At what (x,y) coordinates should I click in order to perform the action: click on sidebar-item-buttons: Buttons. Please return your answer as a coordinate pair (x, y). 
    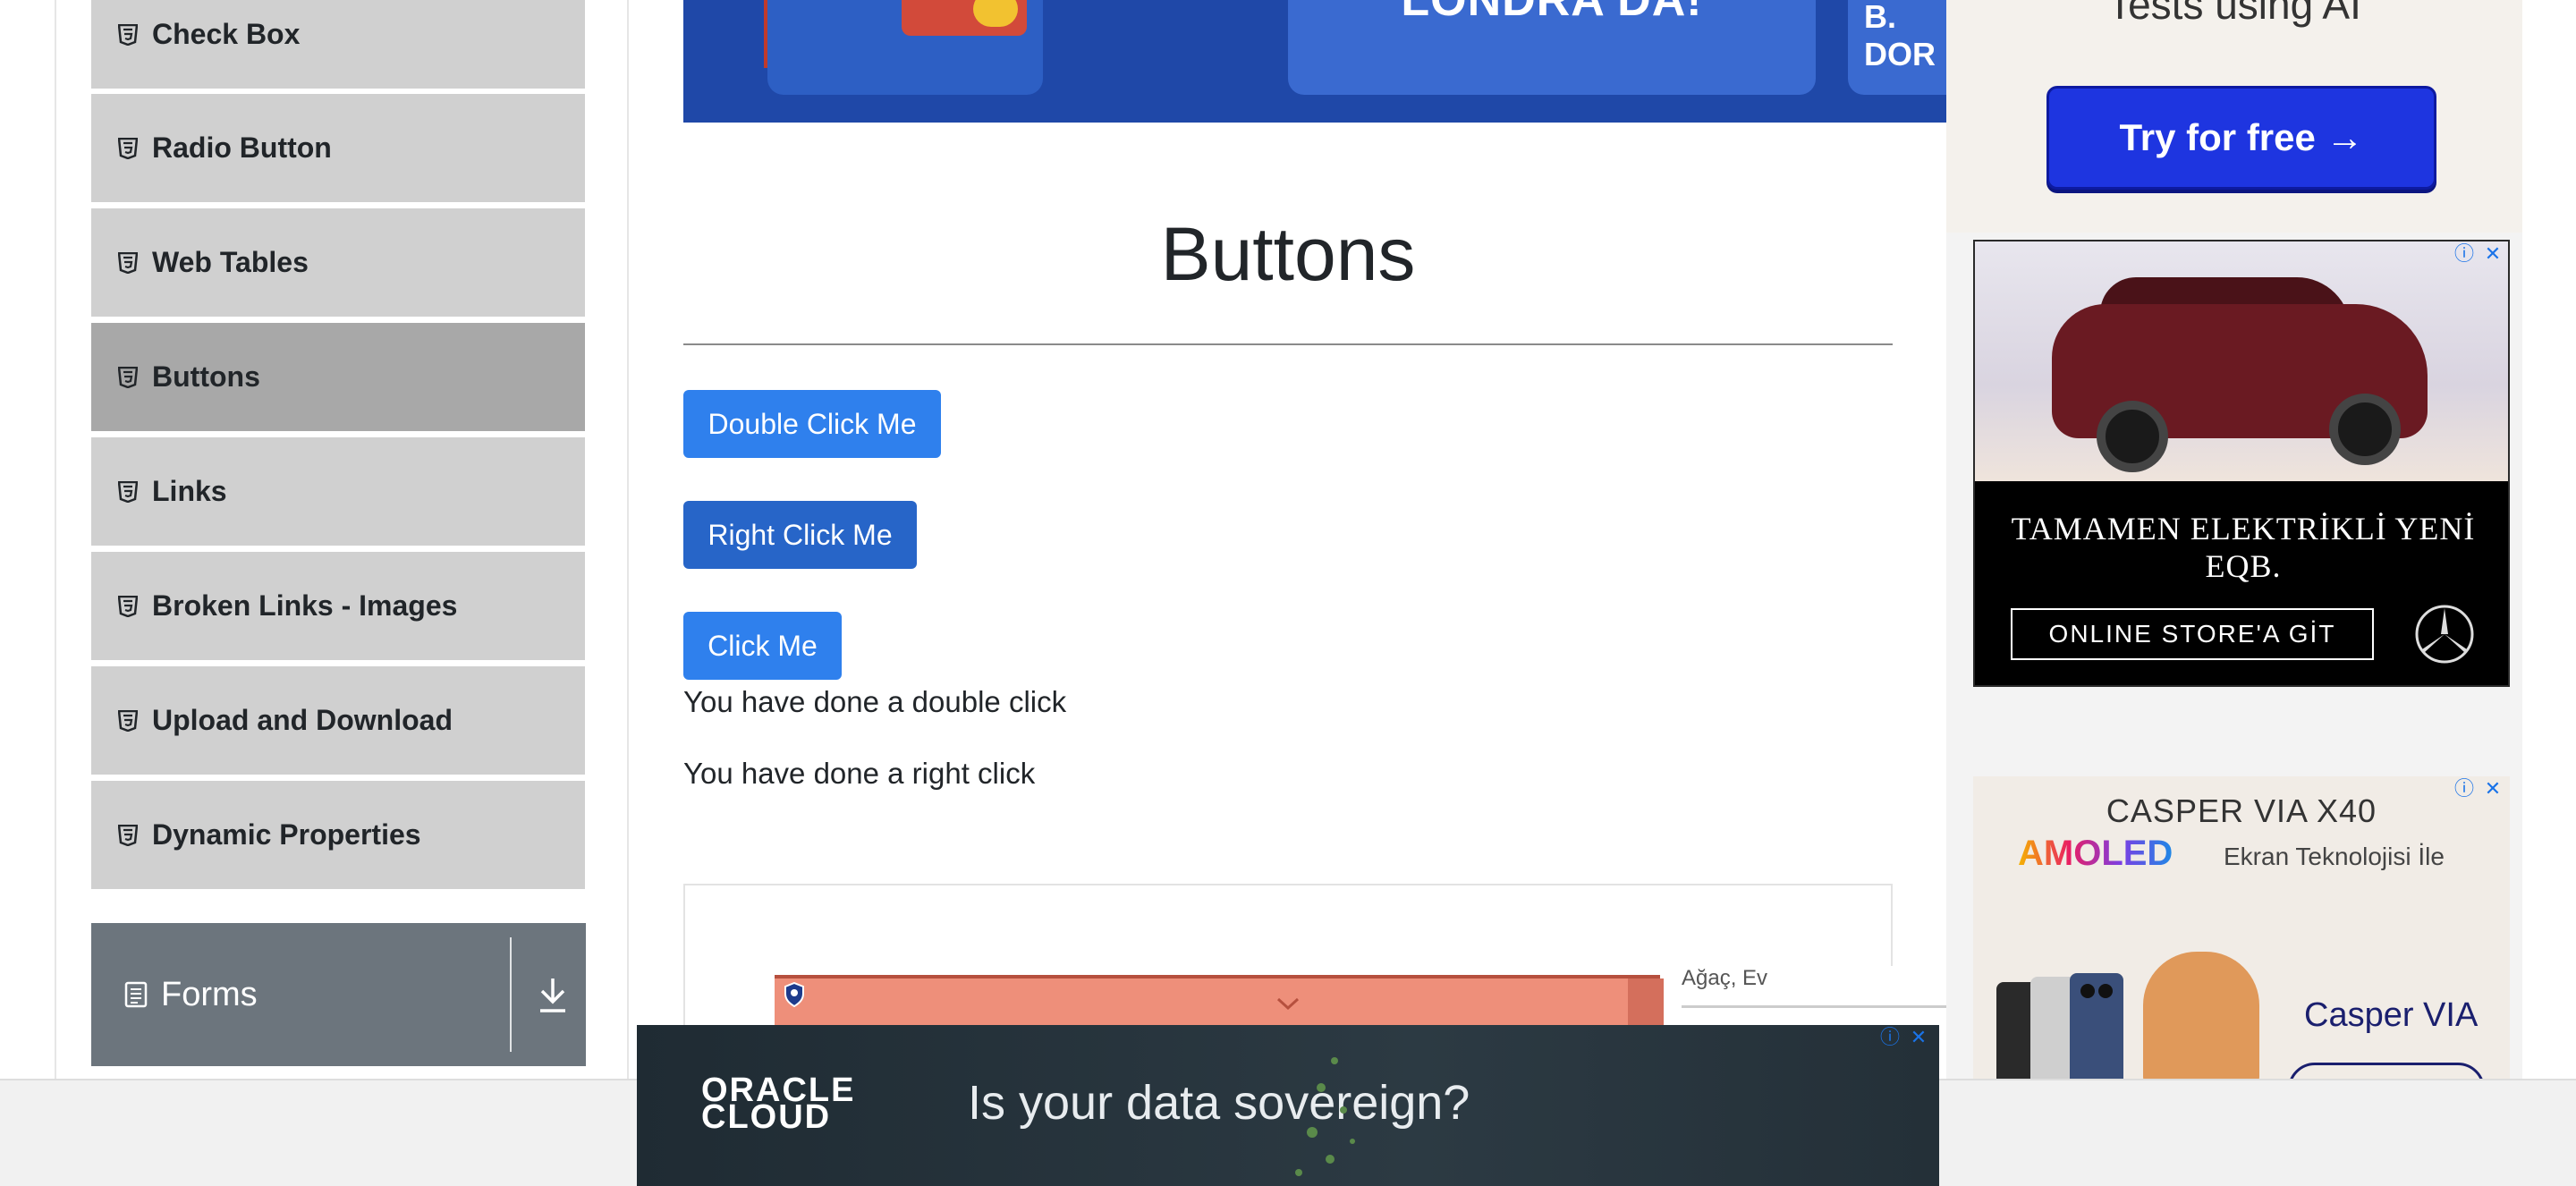
    Looking at the image, I should click on (338, 378).